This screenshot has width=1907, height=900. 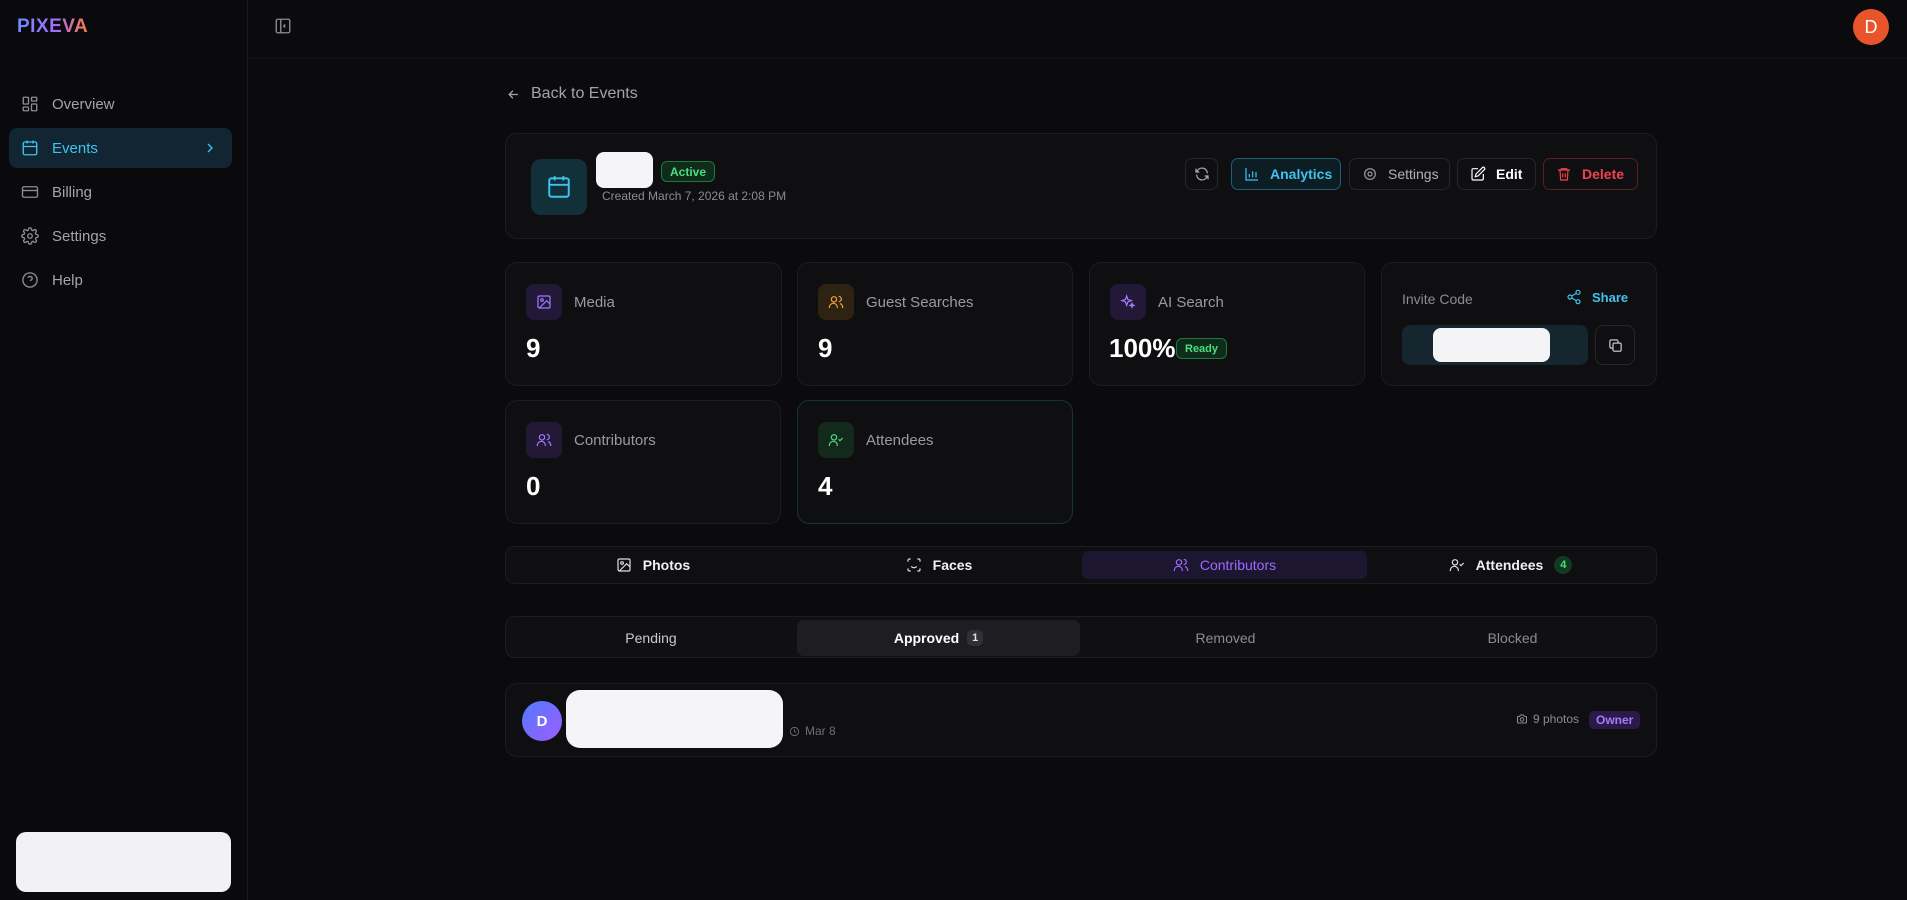 What do you see at coordinates (30, 192) in the screenshot?
I see `credit-card-icon` at bounding box center [30, 192].